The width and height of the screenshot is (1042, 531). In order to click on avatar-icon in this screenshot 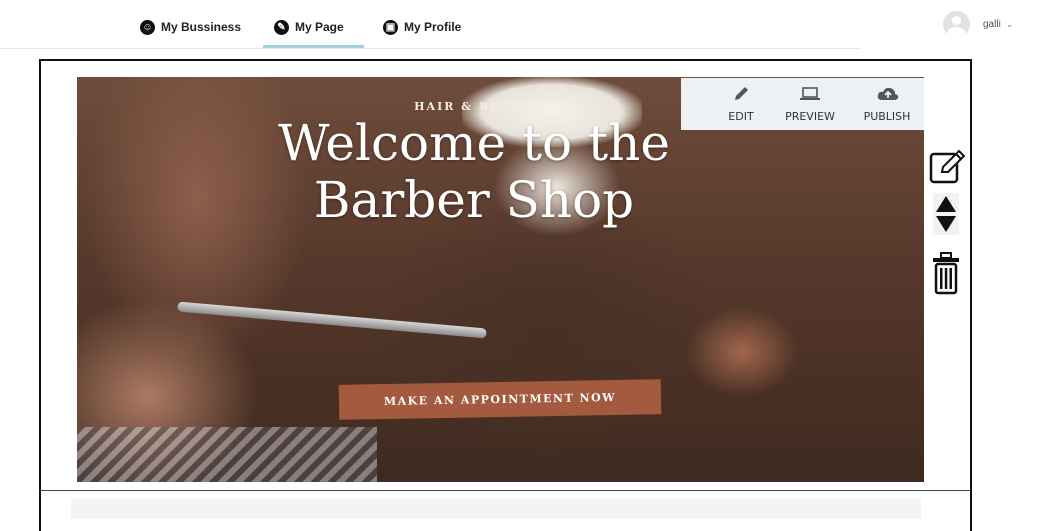, I will do `click(956, 24)`.